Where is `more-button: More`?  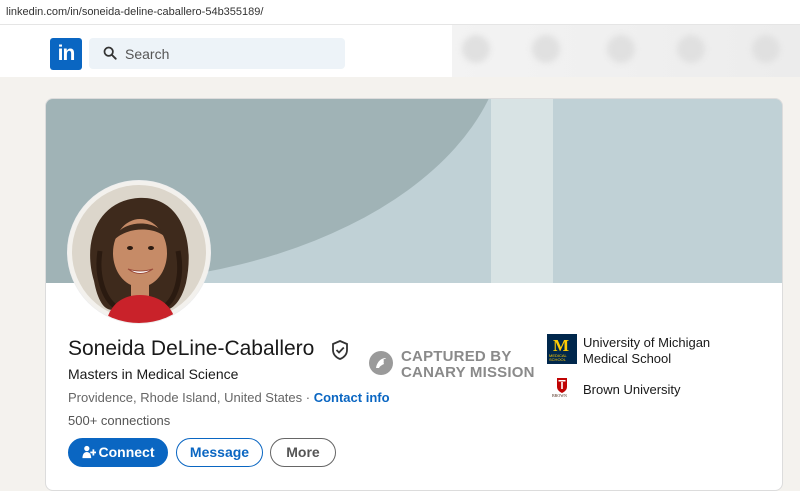 more-button: More is located at coordinates (303, 452).